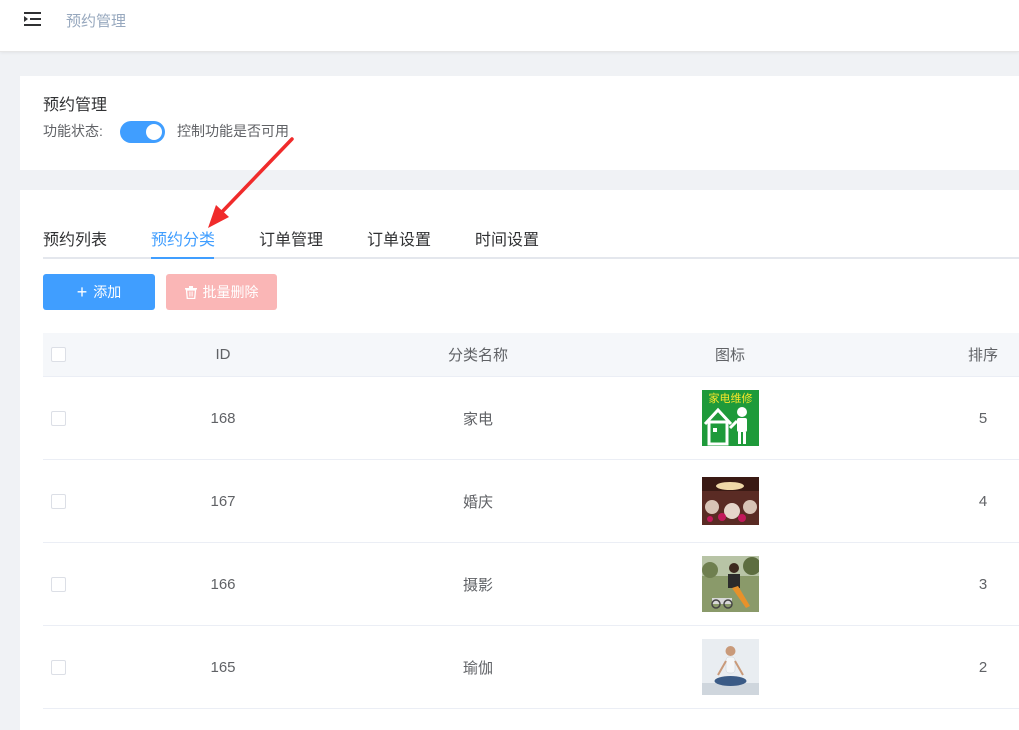  I want to click on row-id: 168, so click(223, 418).